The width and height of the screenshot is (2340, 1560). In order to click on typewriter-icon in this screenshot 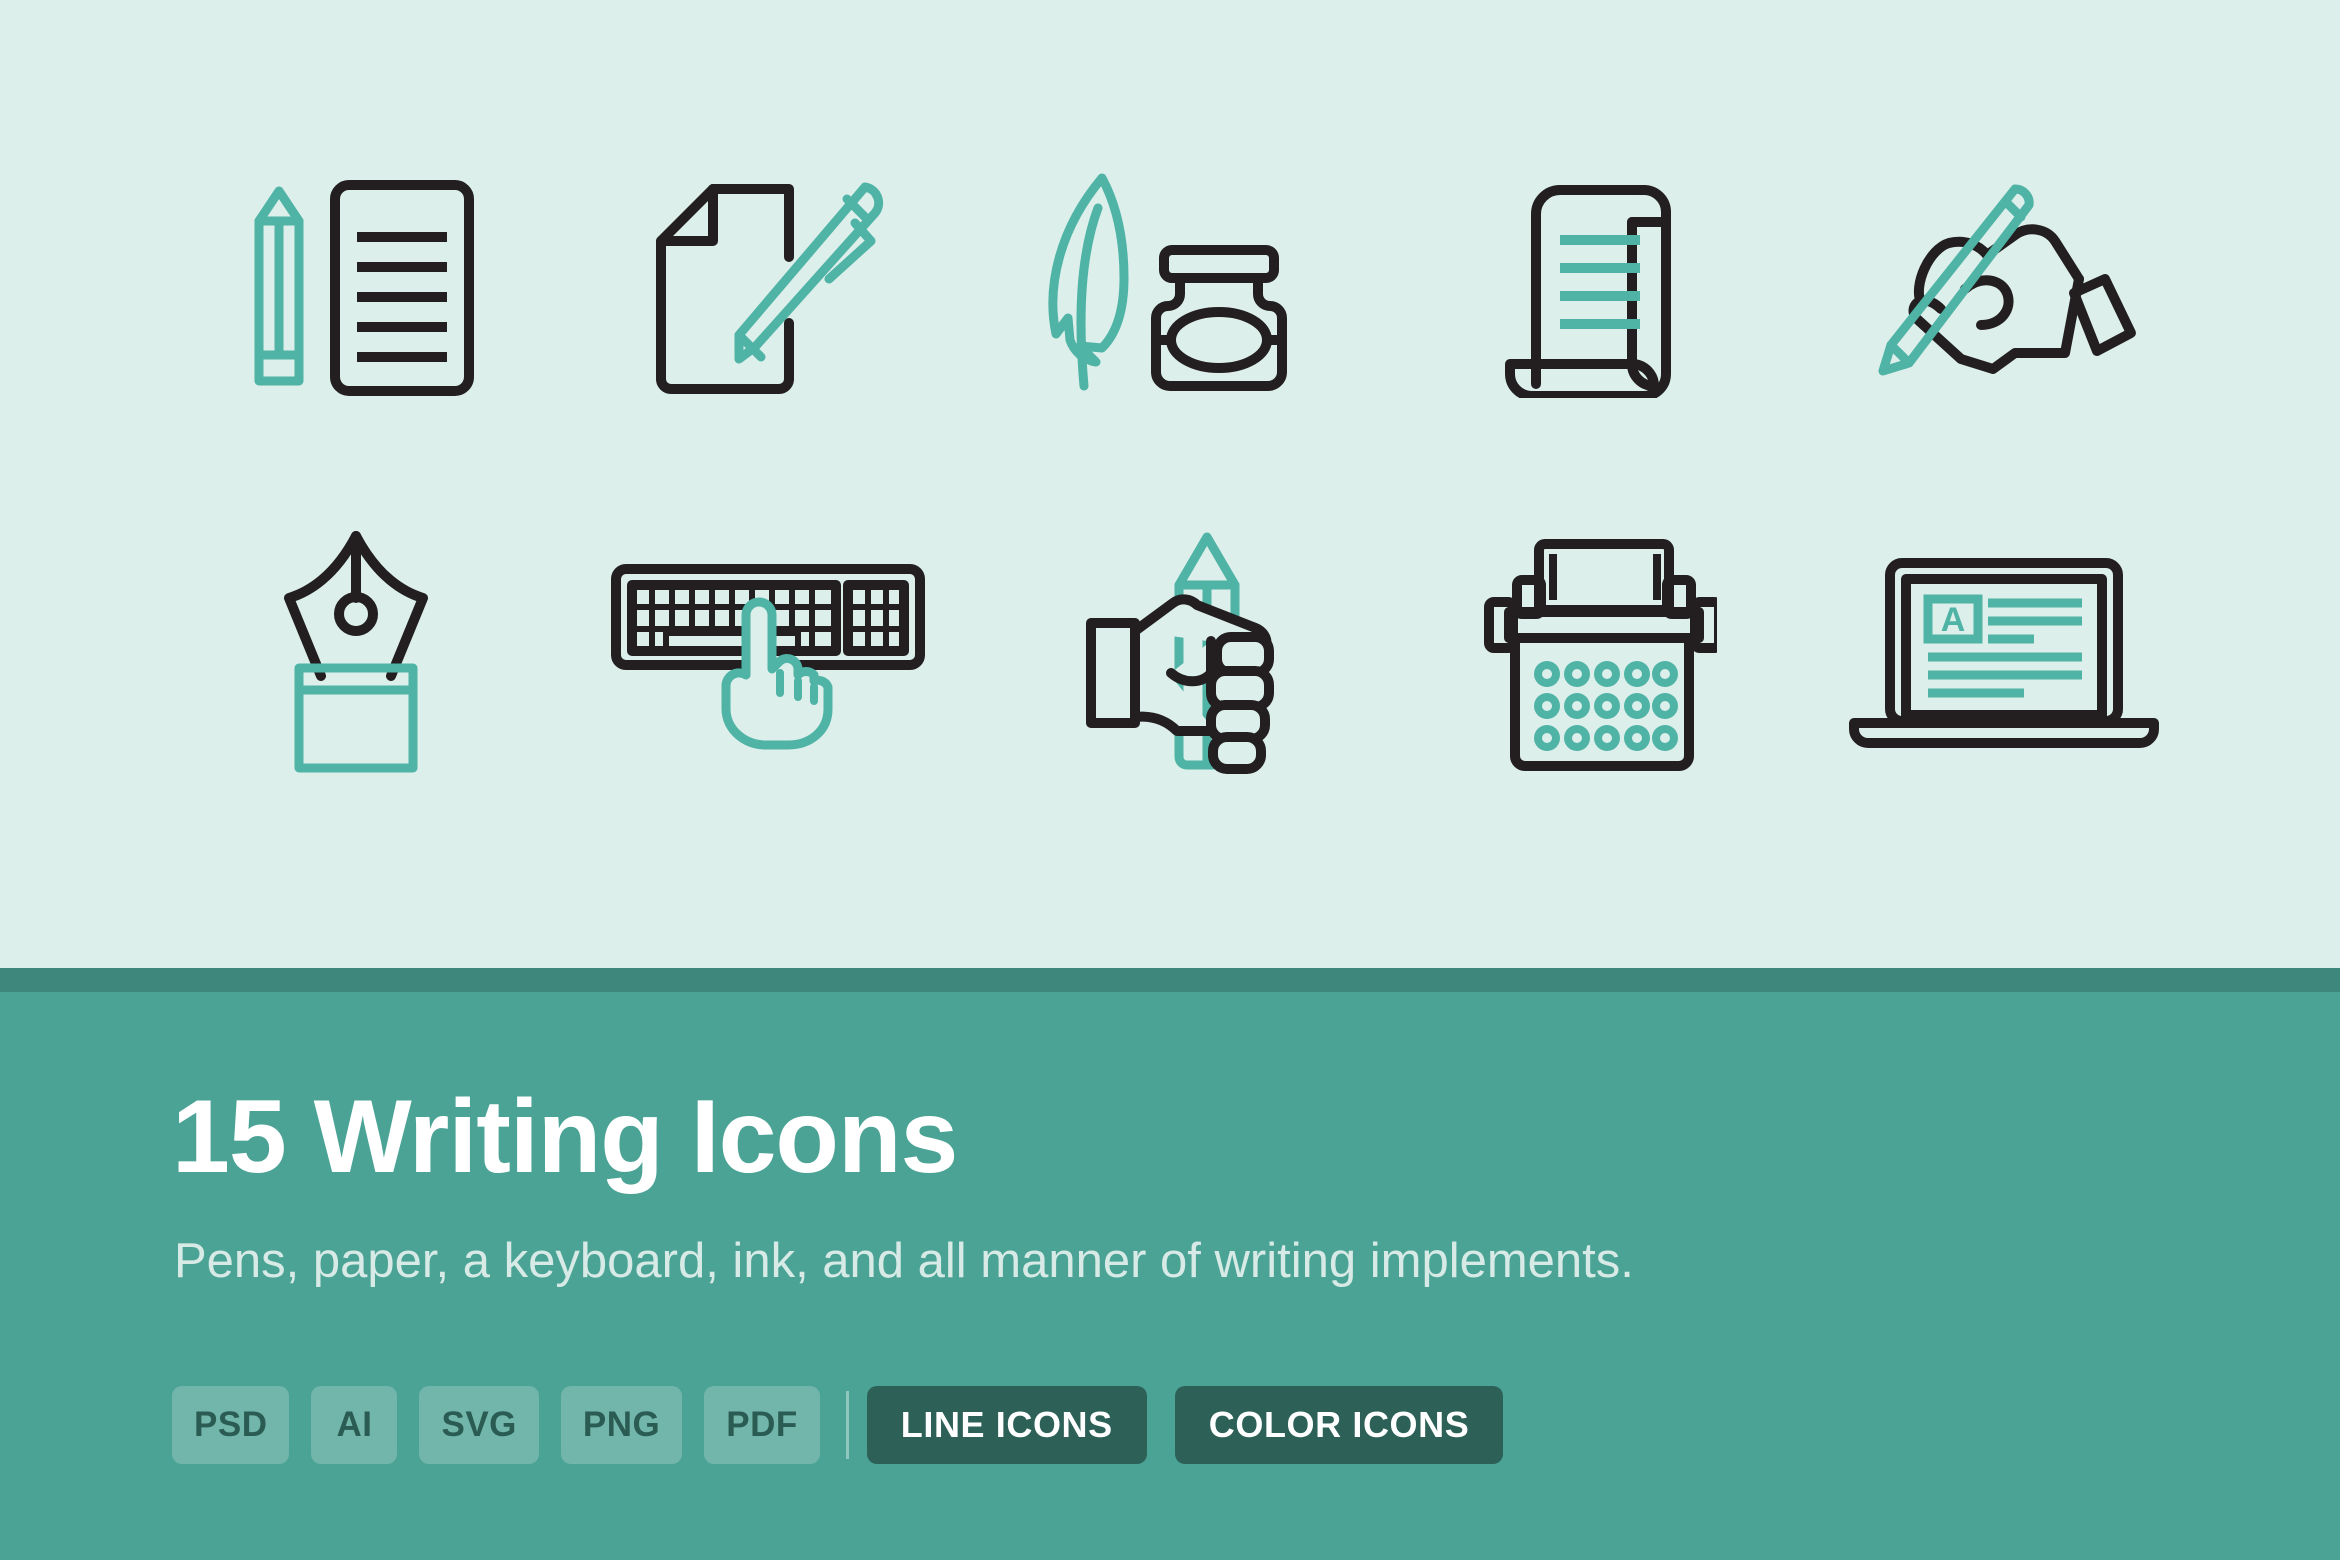, I will do `click(1600, 654)`.